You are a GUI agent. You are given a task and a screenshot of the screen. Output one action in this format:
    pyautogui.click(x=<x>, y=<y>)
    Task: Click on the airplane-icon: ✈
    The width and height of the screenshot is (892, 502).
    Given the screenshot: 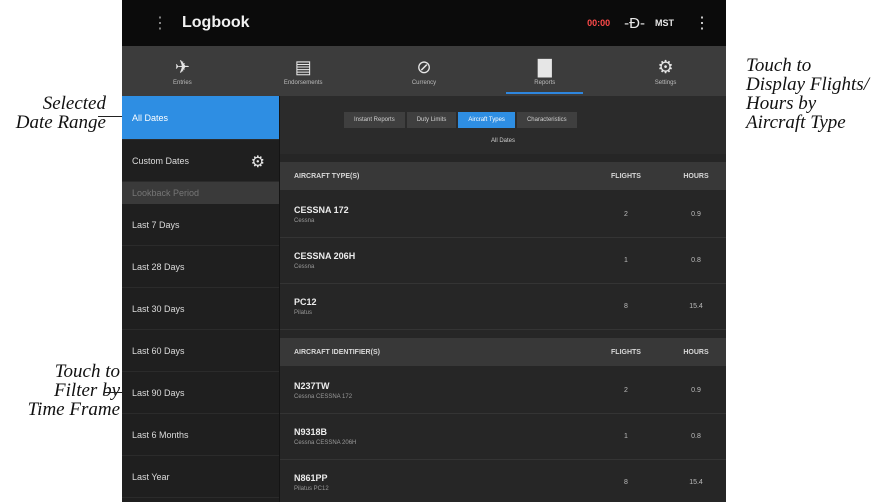 What is the action you would take?
    pyautogui.click(x=182, y=66)
    